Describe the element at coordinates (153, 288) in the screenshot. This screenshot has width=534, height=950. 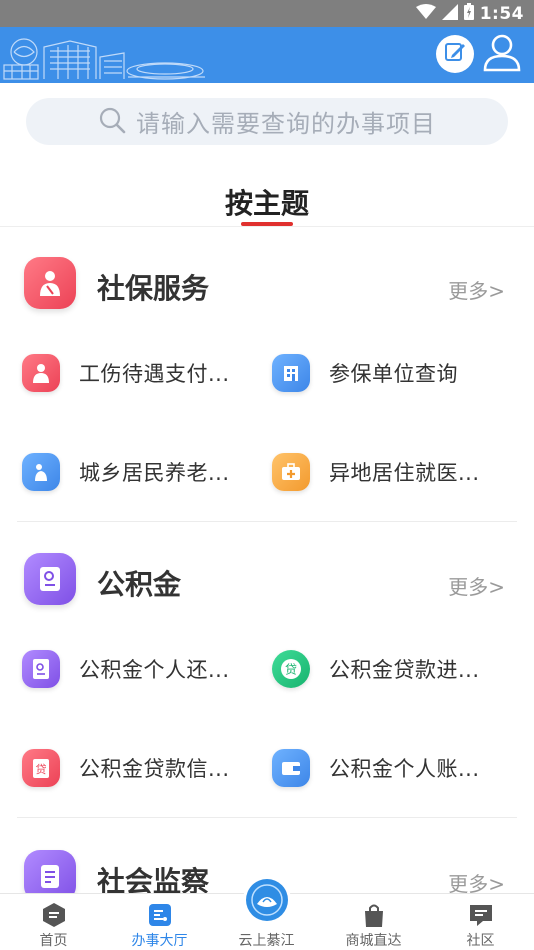
I see `category-title: 社保服务` at that location.